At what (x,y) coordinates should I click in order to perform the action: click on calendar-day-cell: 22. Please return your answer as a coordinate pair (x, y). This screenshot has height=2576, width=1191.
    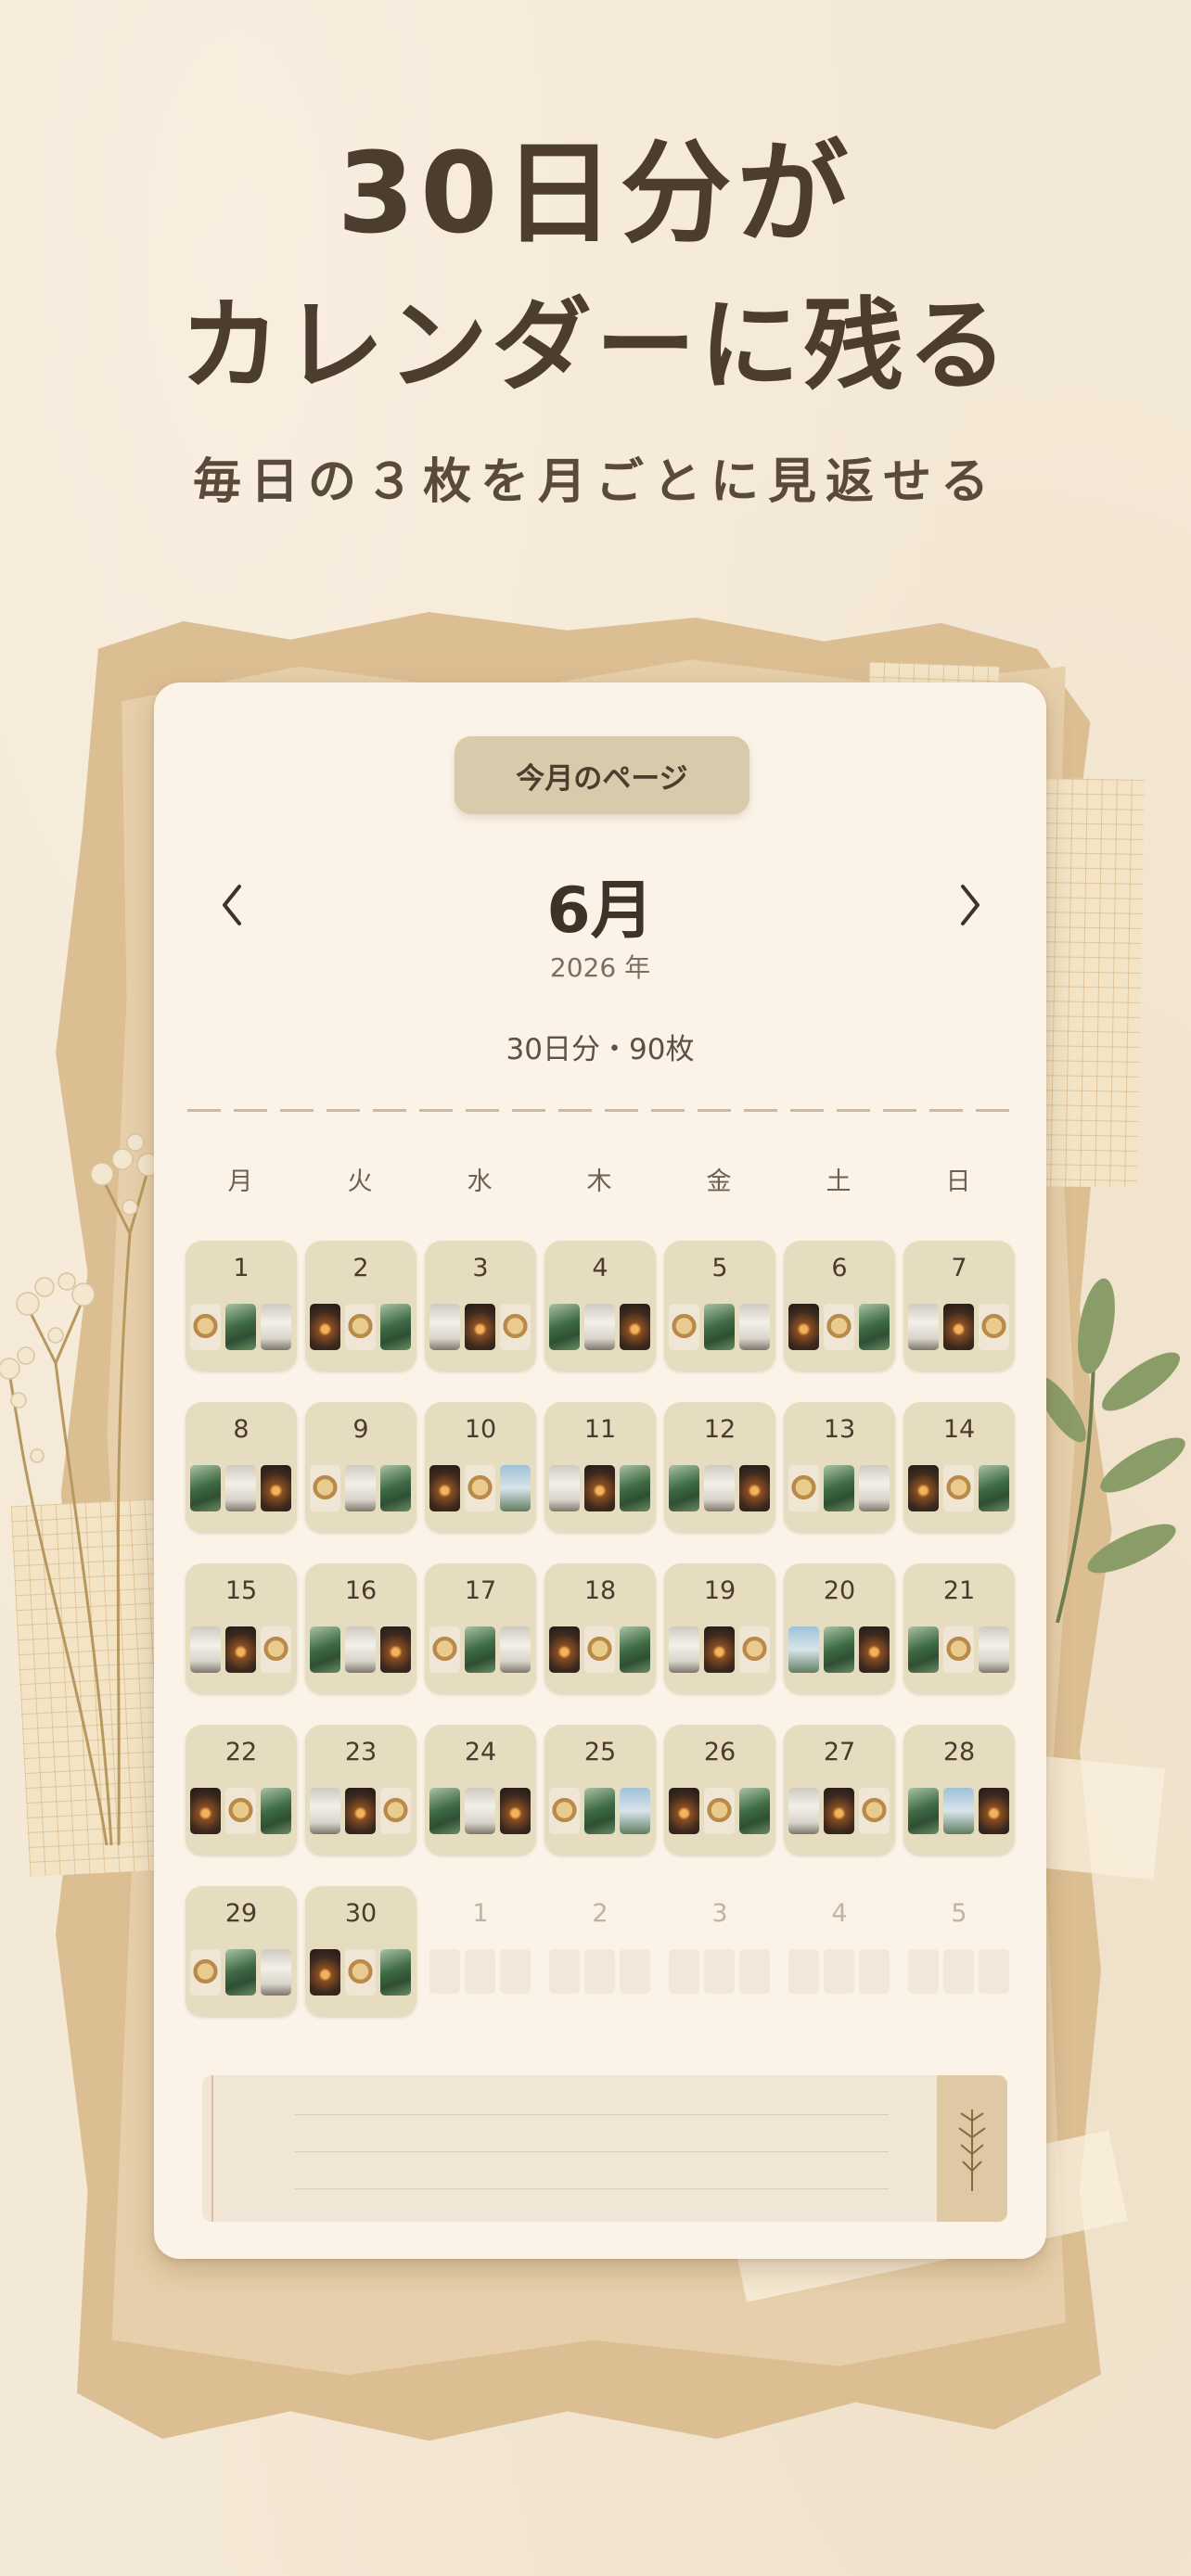
    Looking at the image, I should click on (241, 1790).